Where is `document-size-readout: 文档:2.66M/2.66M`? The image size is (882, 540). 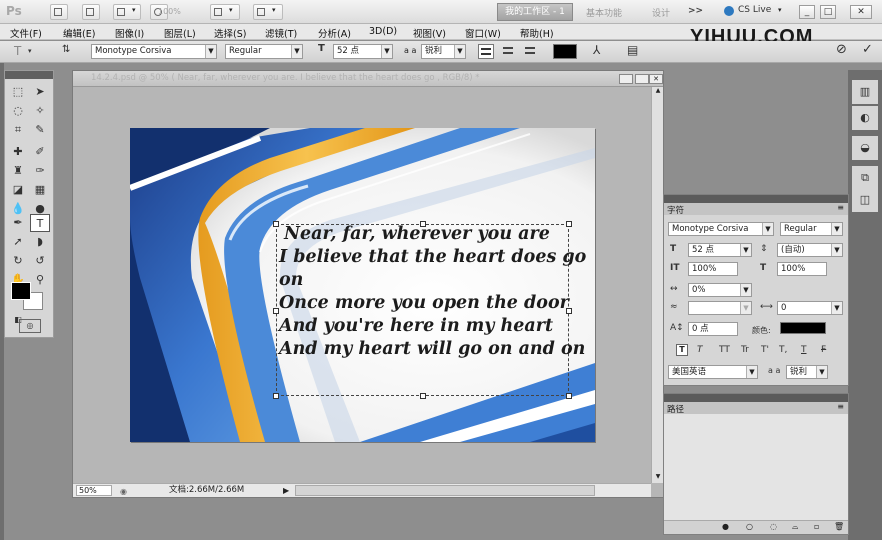
document-size-readout: 文档:2.66M/2.66M is located at coordinates (206, 490).